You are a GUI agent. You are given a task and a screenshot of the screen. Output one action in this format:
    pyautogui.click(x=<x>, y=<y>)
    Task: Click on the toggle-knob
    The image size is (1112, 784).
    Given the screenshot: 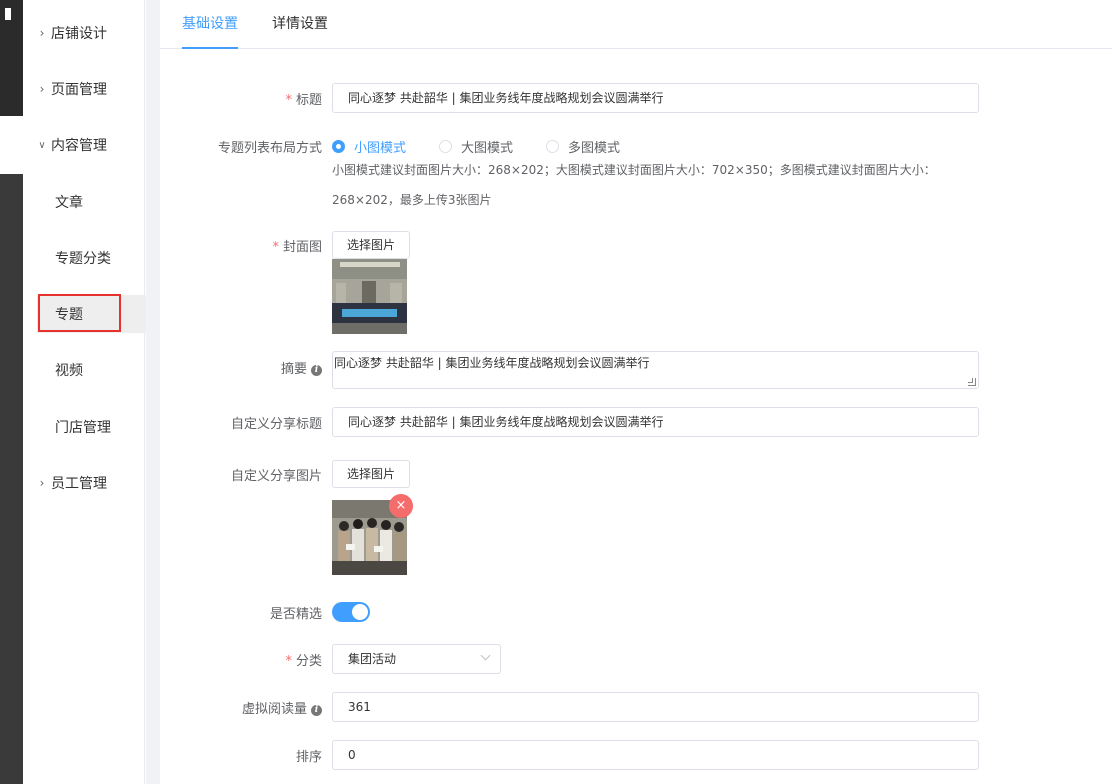 What is the action you would take?
    pyautogui.click(x=360, y=612)
    